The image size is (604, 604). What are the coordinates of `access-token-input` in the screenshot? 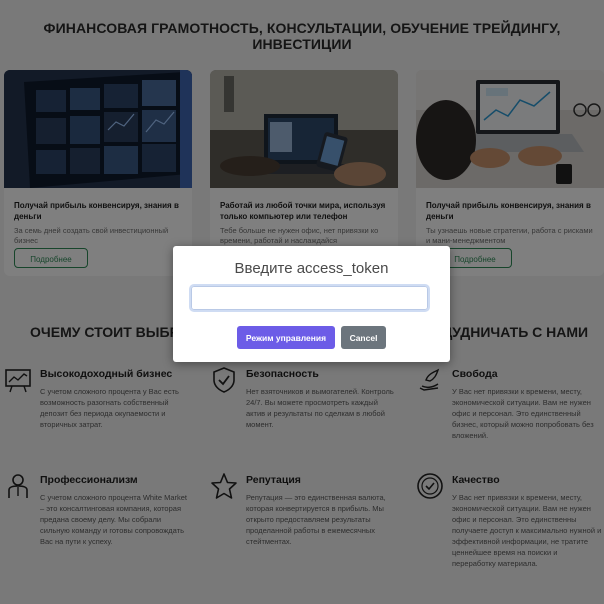 It's located at (309, 298).